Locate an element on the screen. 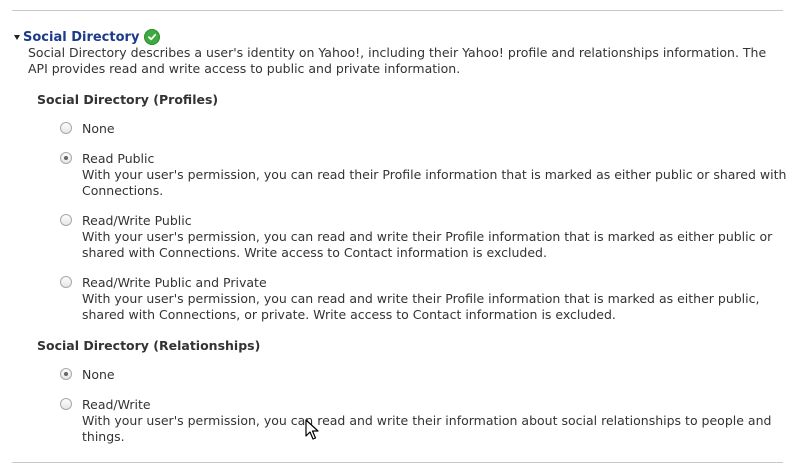  option-label: Read Public is located at coordinates (118, 159).